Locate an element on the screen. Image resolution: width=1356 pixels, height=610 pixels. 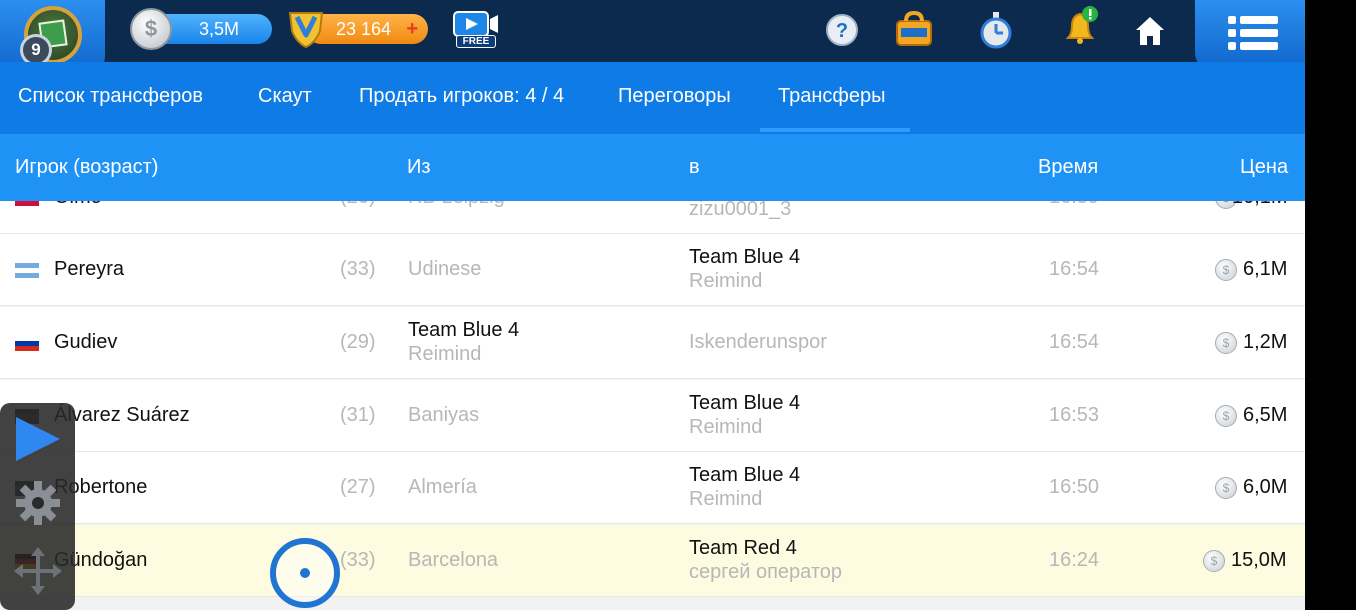
to-manager: сергей оператор is located at coordinates (766, 572).